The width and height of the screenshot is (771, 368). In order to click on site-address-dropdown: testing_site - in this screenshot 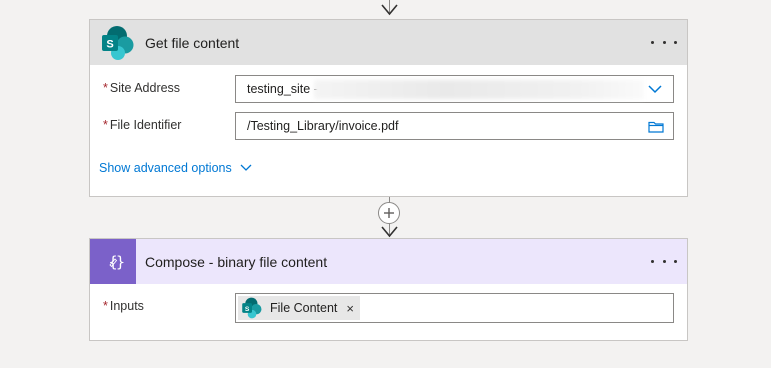, I will do `click(454, 89)`.